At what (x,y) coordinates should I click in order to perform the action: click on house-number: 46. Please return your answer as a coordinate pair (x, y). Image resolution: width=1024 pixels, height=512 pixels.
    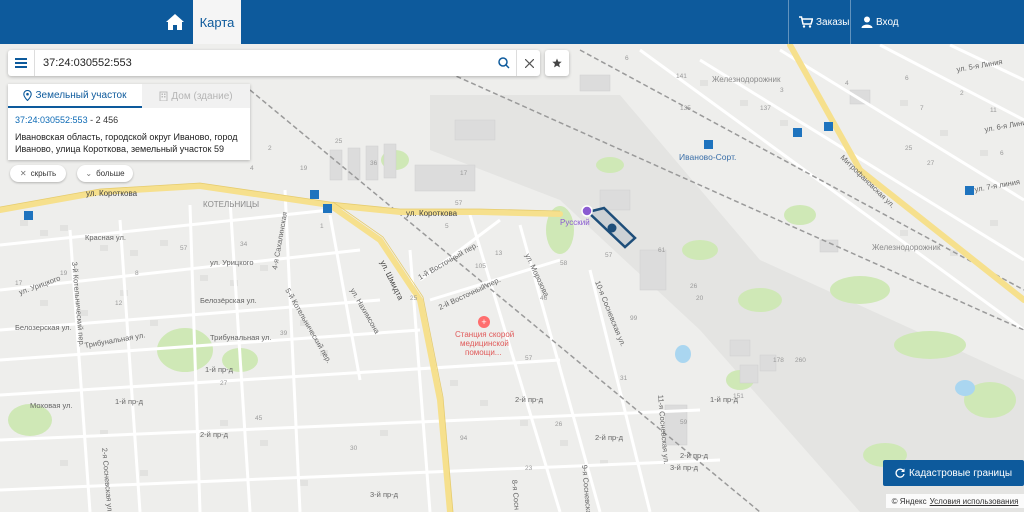
    Looking at the image, I should click on (544, 298).